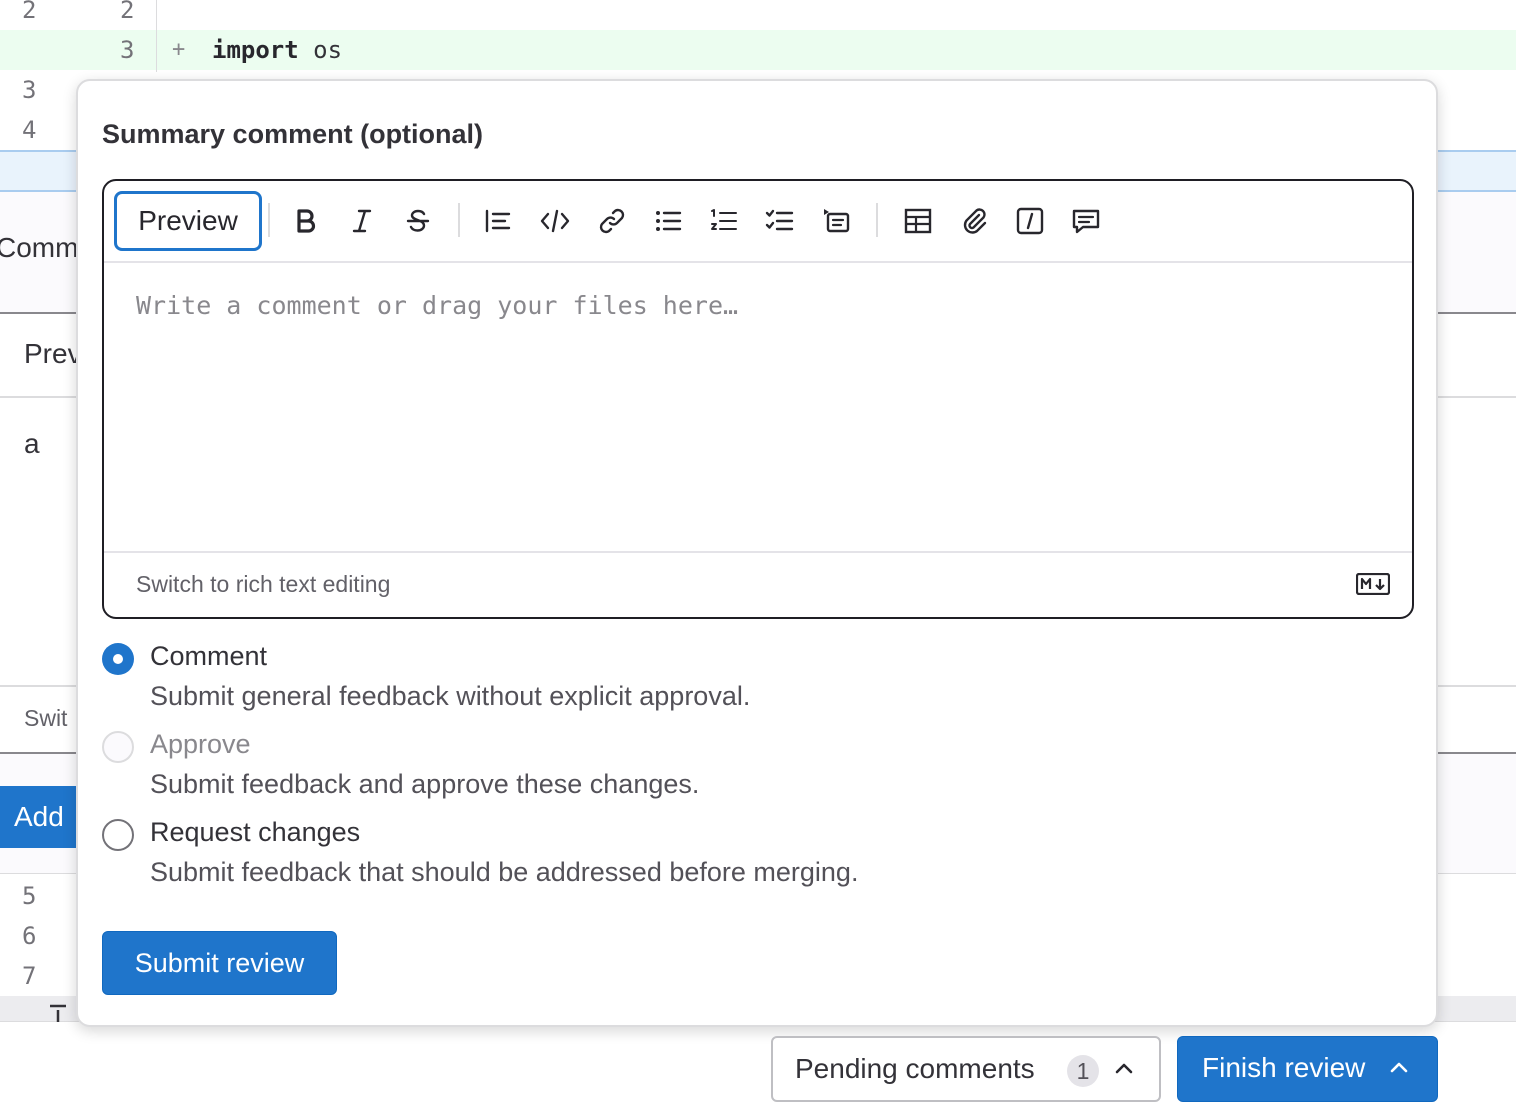  Describe the element at coordinates (200, 744) in the screenshot. I see `approve-option-label: Approve` at that location.